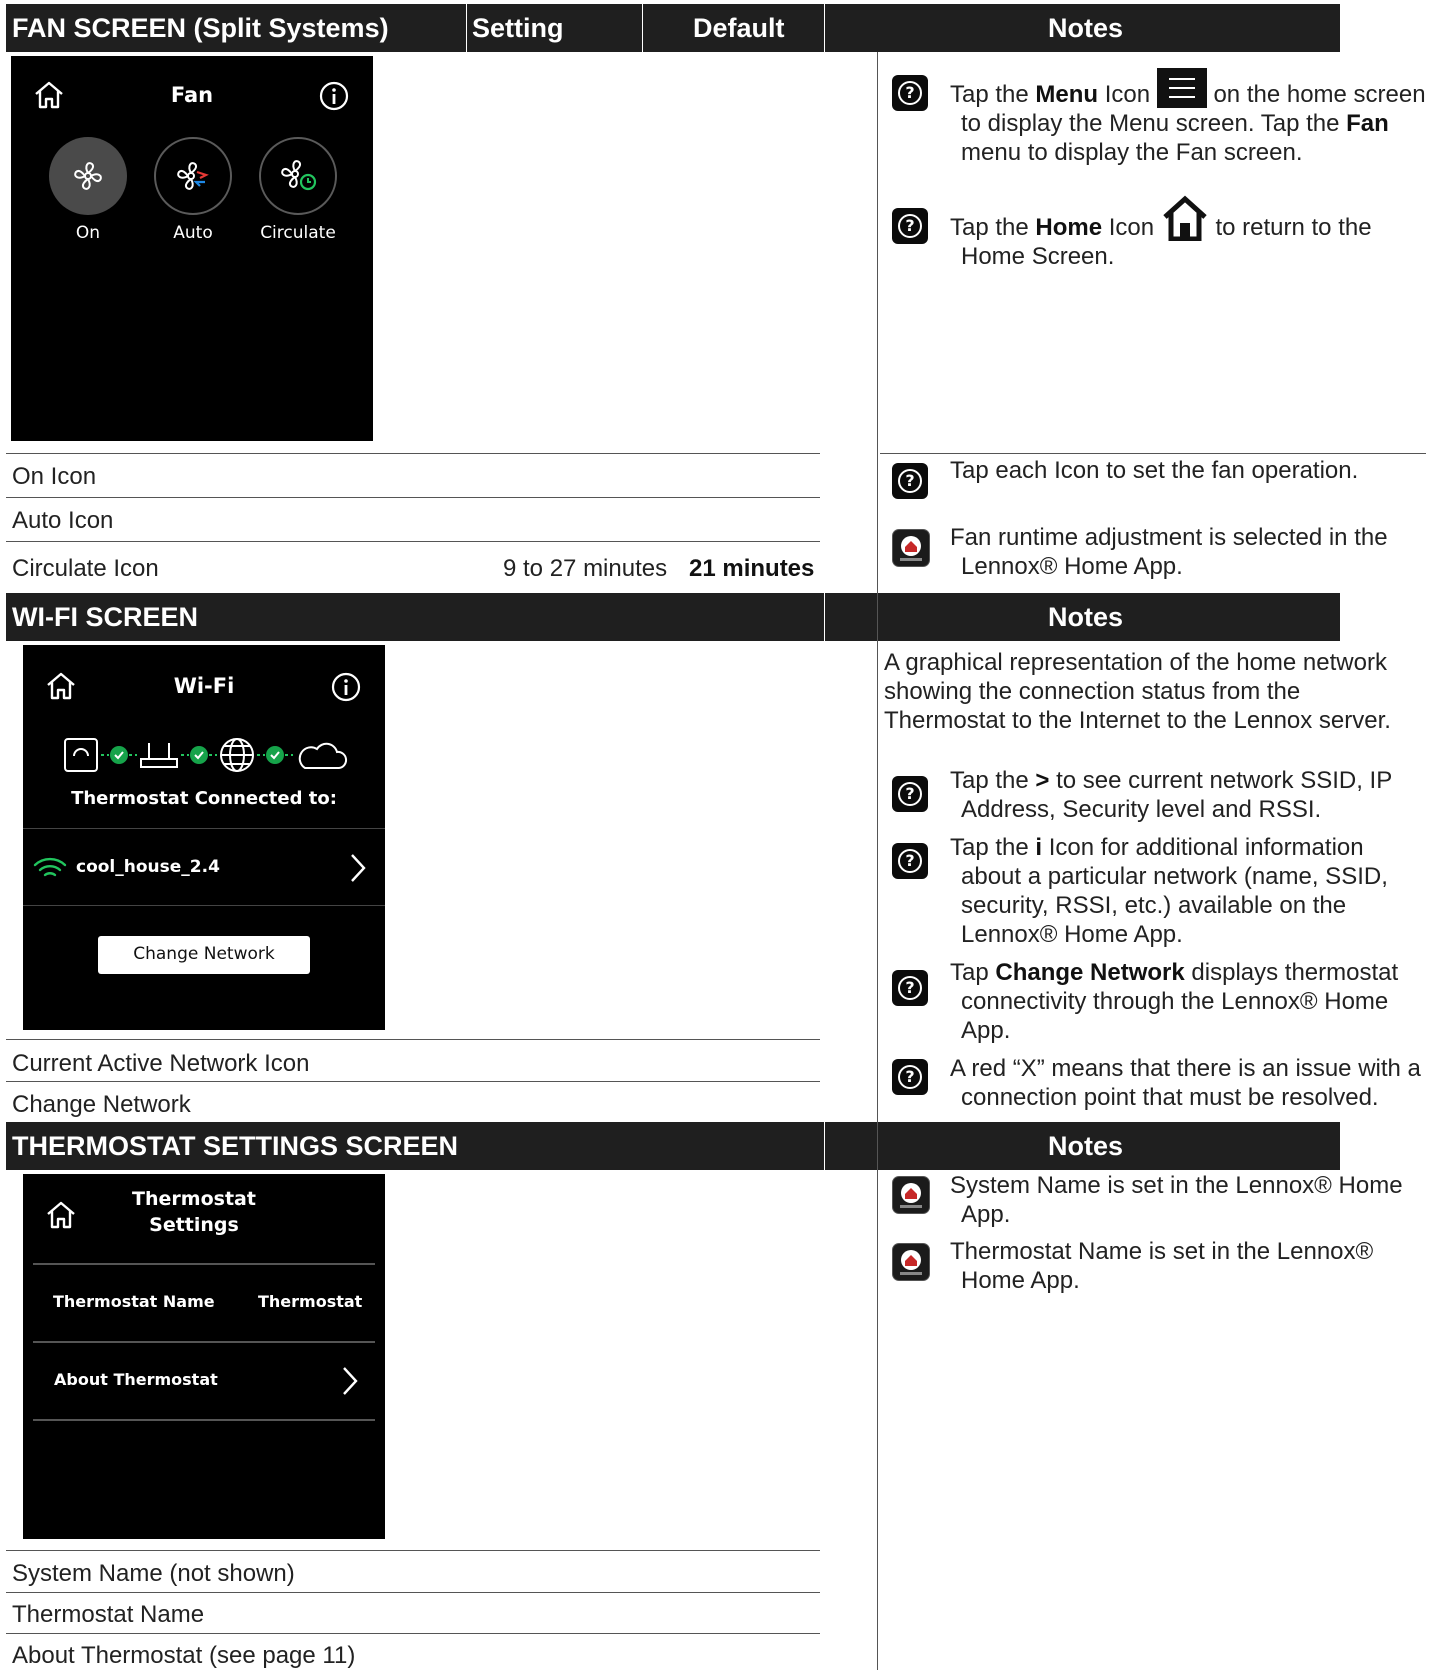  What do you see at coordinates (101, 1104) in the screenshot?
I see `row-change-network: Change Network` at bounding box center [101, 1104].